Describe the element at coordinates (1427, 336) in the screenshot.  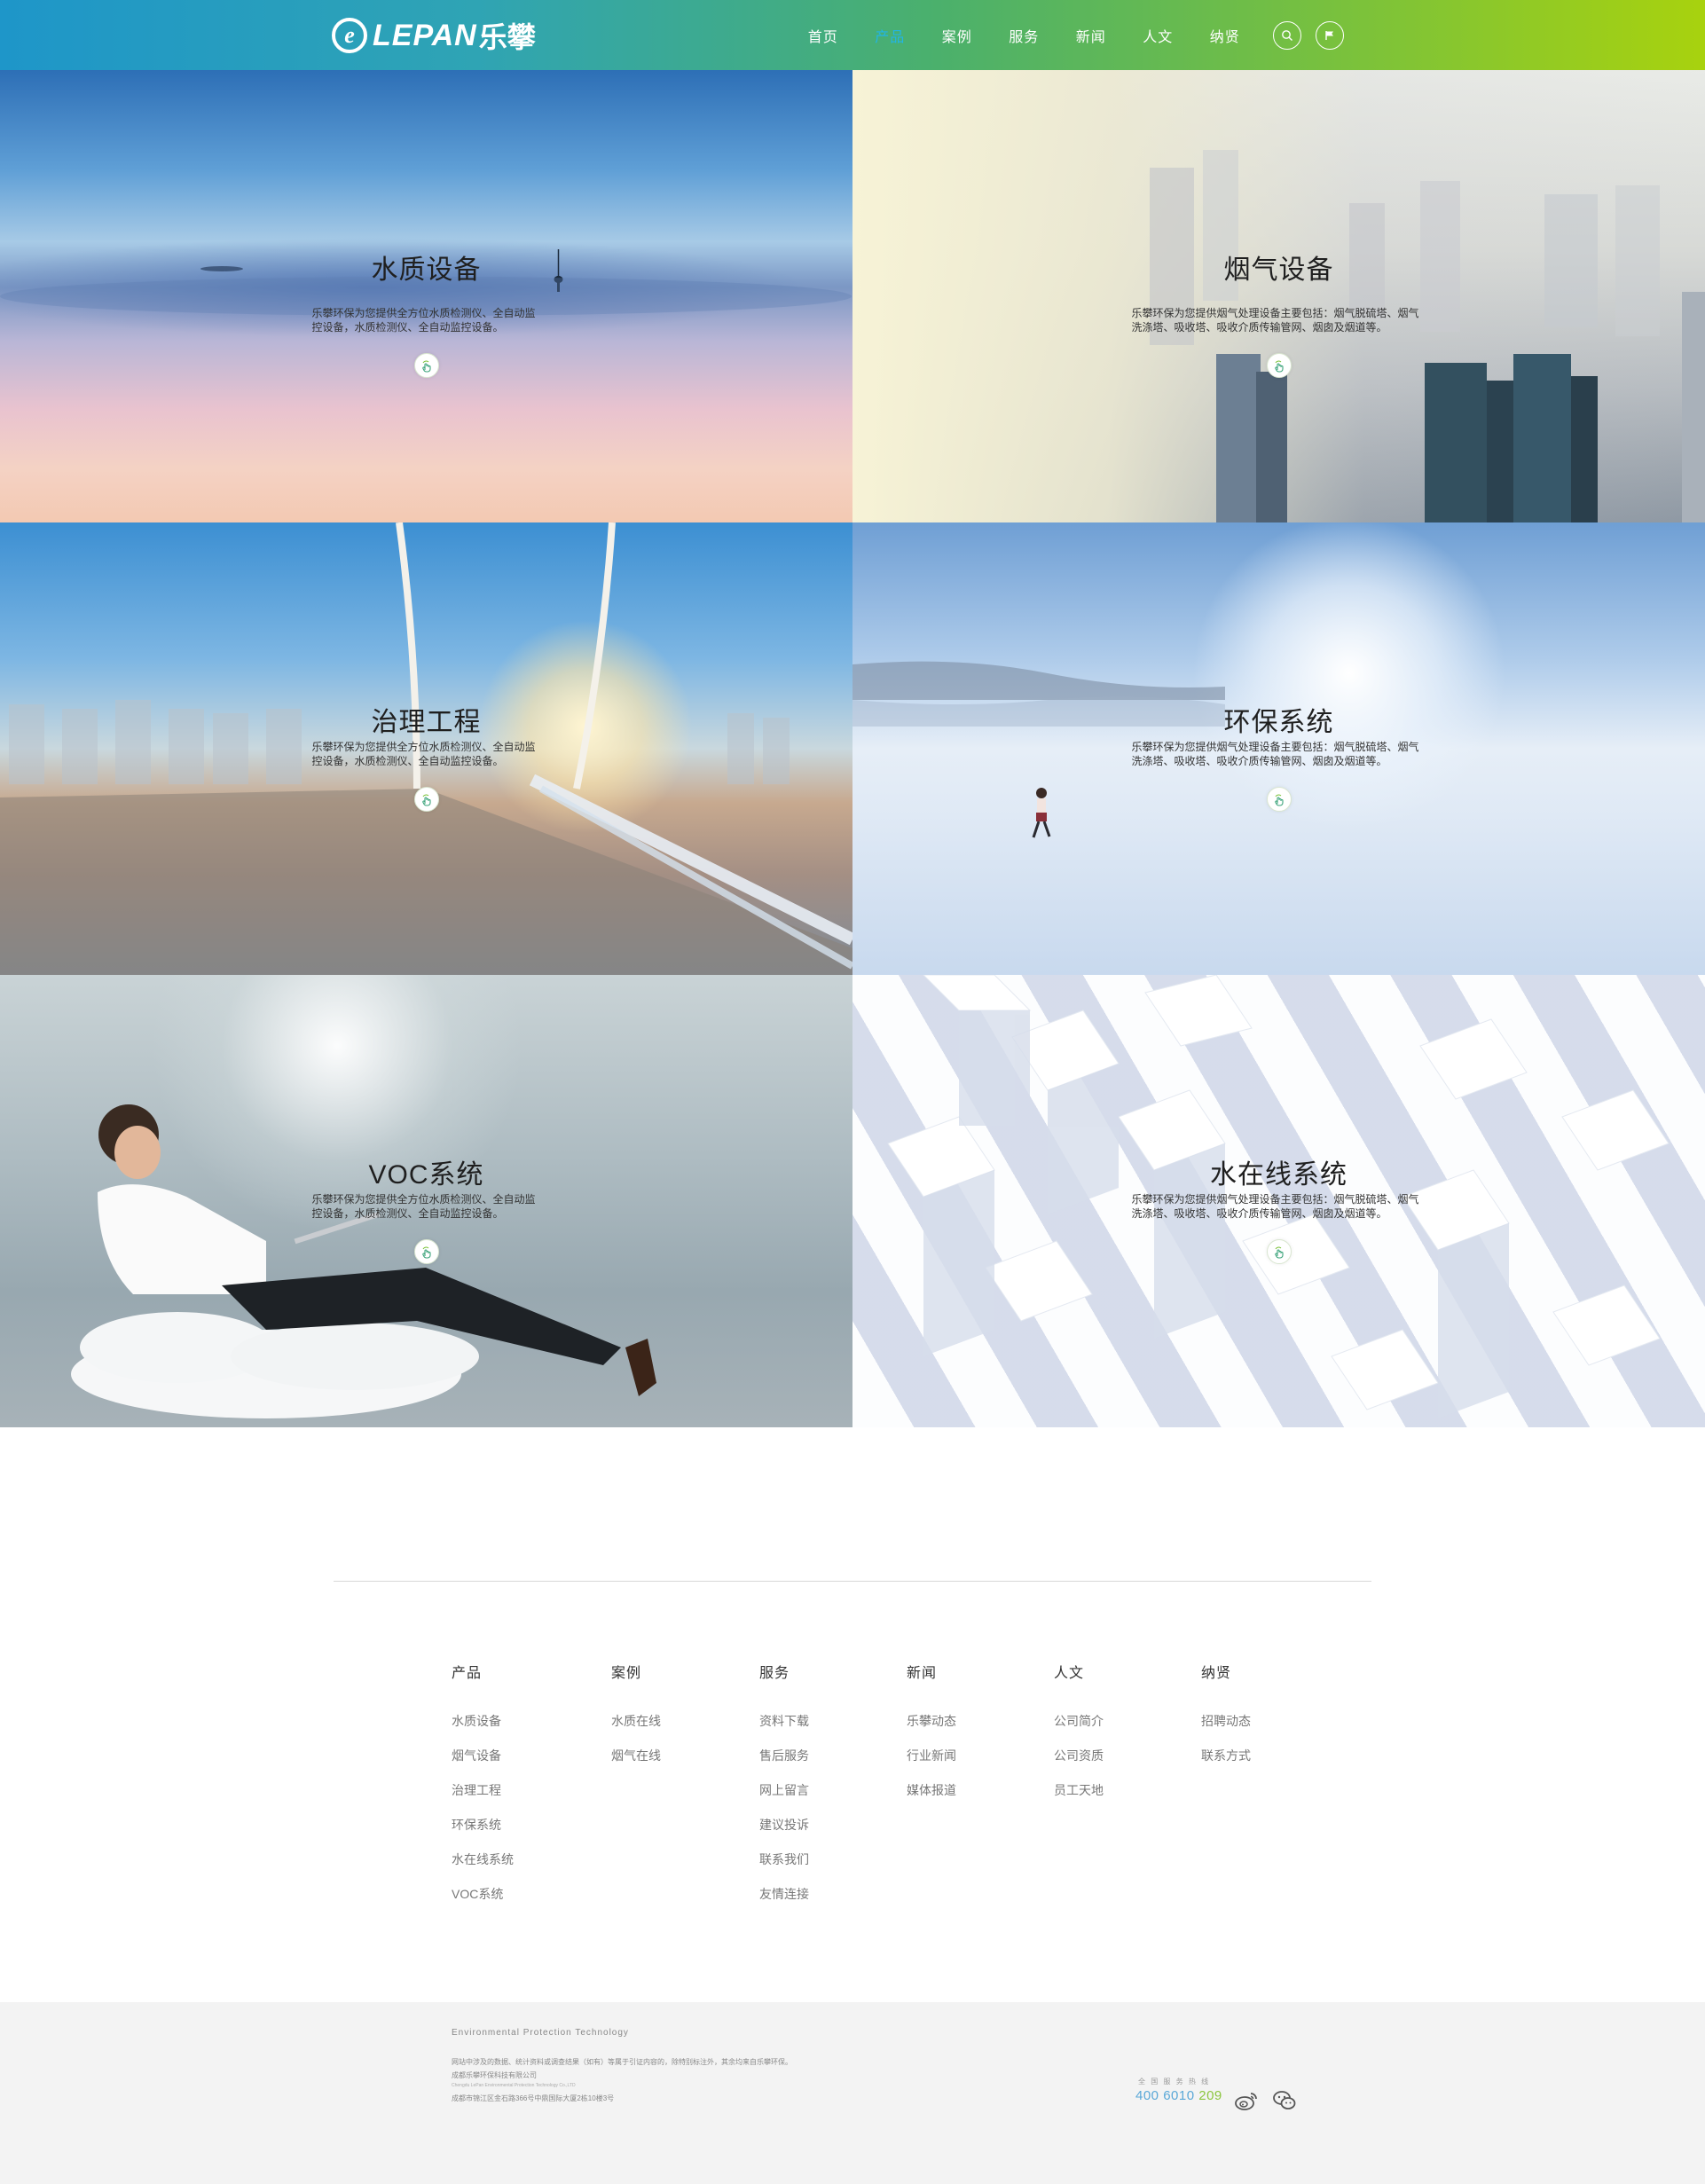
I see `city-smog-scene` at that location.